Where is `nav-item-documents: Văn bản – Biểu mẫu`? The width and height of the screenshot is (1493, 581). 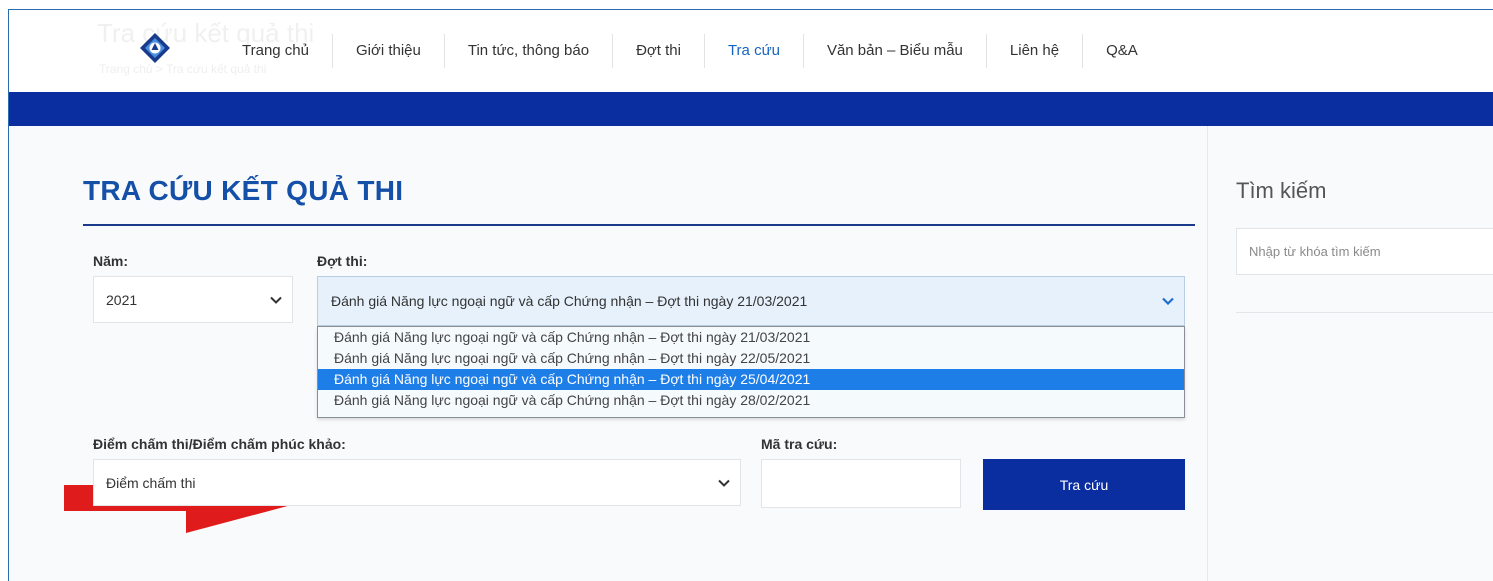
nav-item-documents: Văn bản – Biểu mẫu is located at coordinates (895, 51).